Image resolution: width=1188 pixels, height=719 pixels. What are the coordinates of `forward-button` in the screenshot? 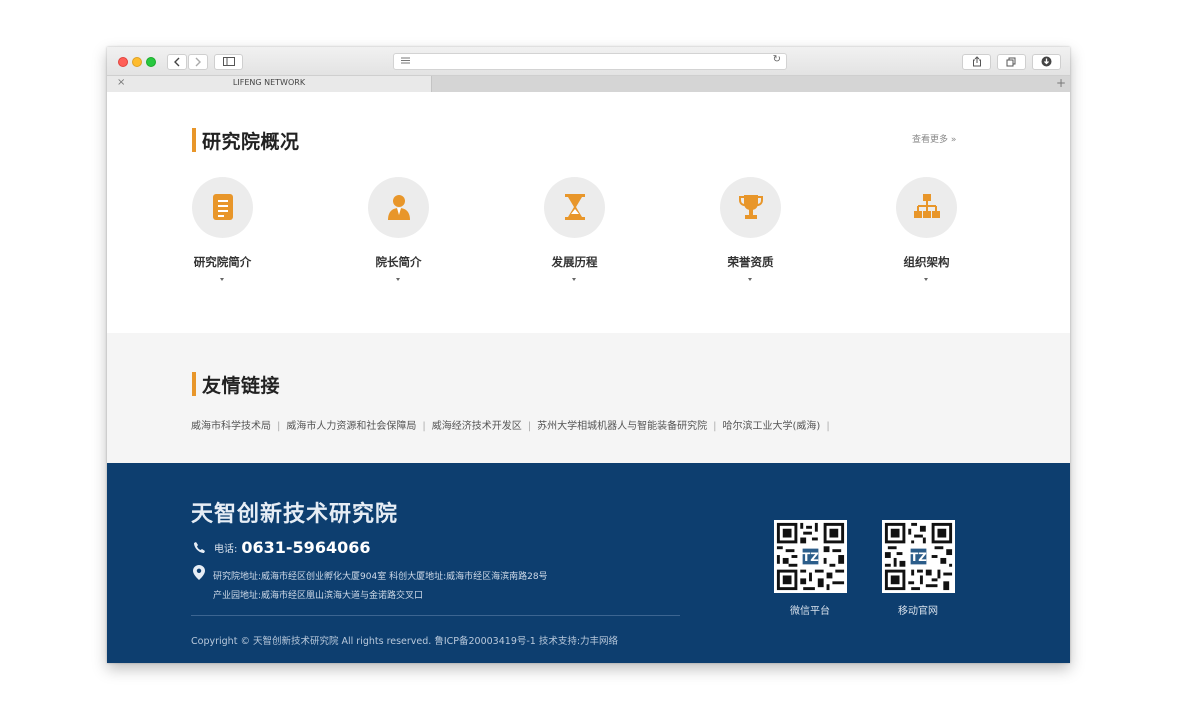 It's located at (198, 62).